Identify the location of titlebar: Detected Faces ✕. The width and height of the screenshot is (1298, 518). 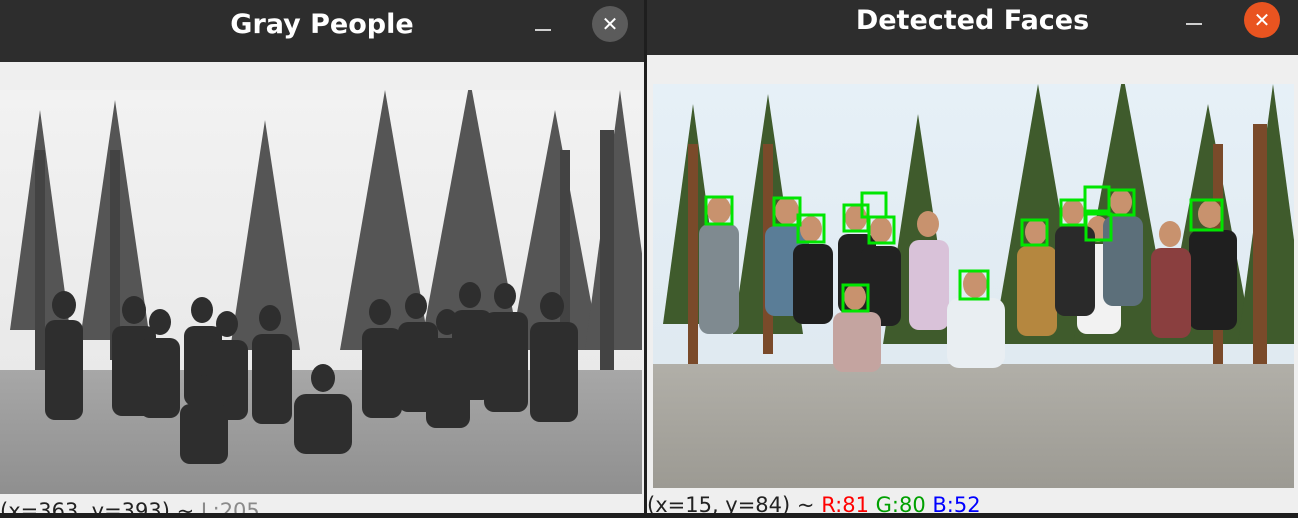
(972, 27).